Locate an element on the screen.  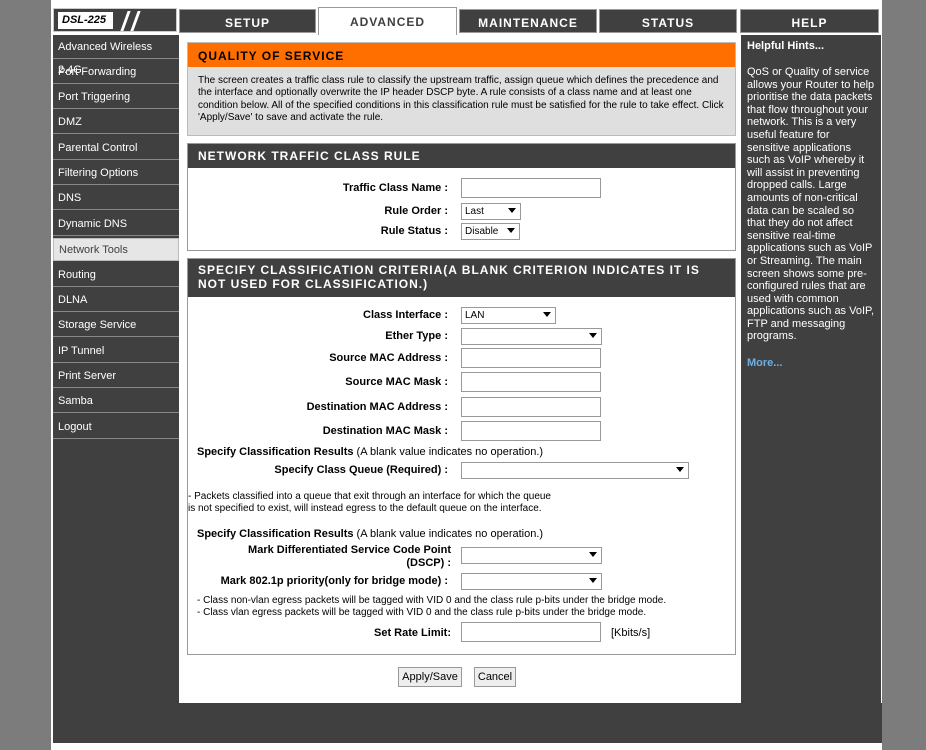
rule-status-value: Disable is located at coordinates (482, 231).